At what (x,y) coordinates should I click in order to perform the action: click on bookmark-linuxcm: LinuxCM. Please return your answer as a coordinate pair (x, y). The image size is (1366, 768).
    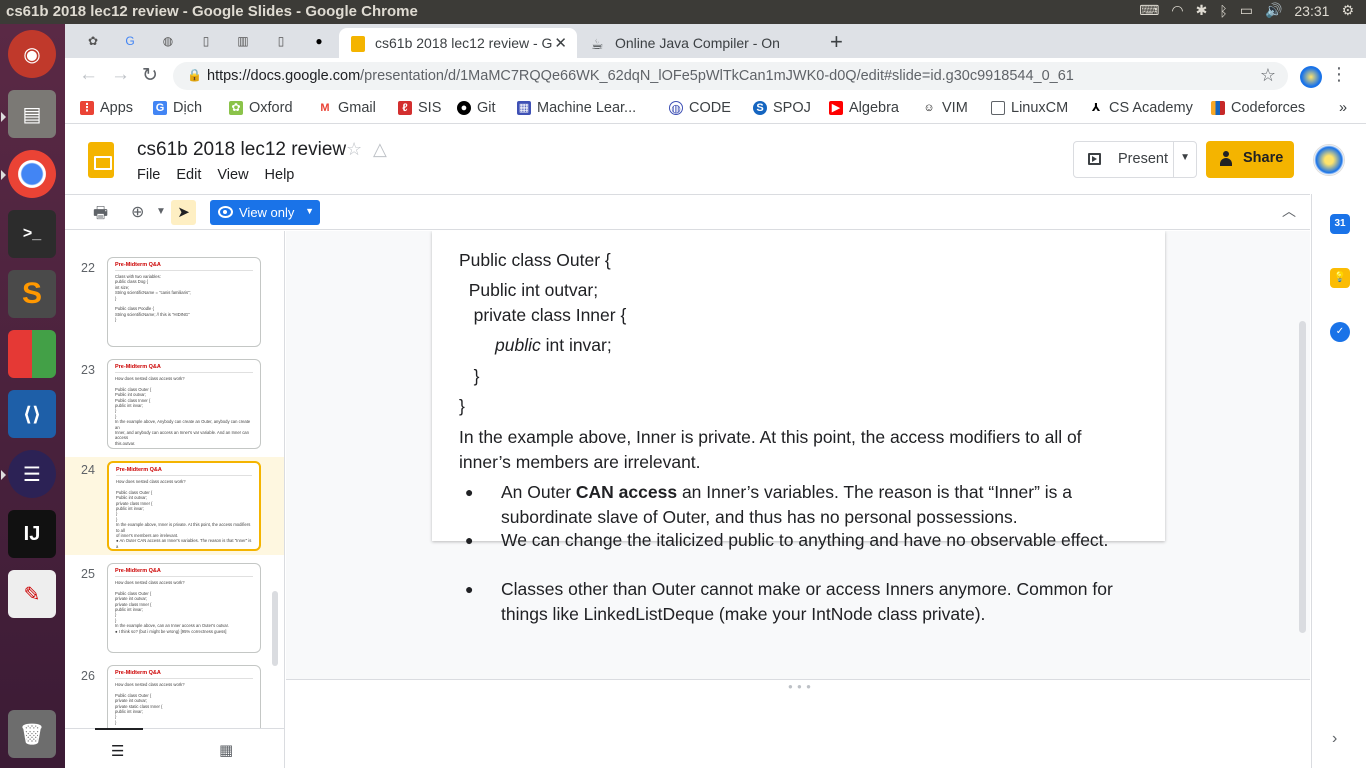
    Looking at the image, I should click on (1029, 108).